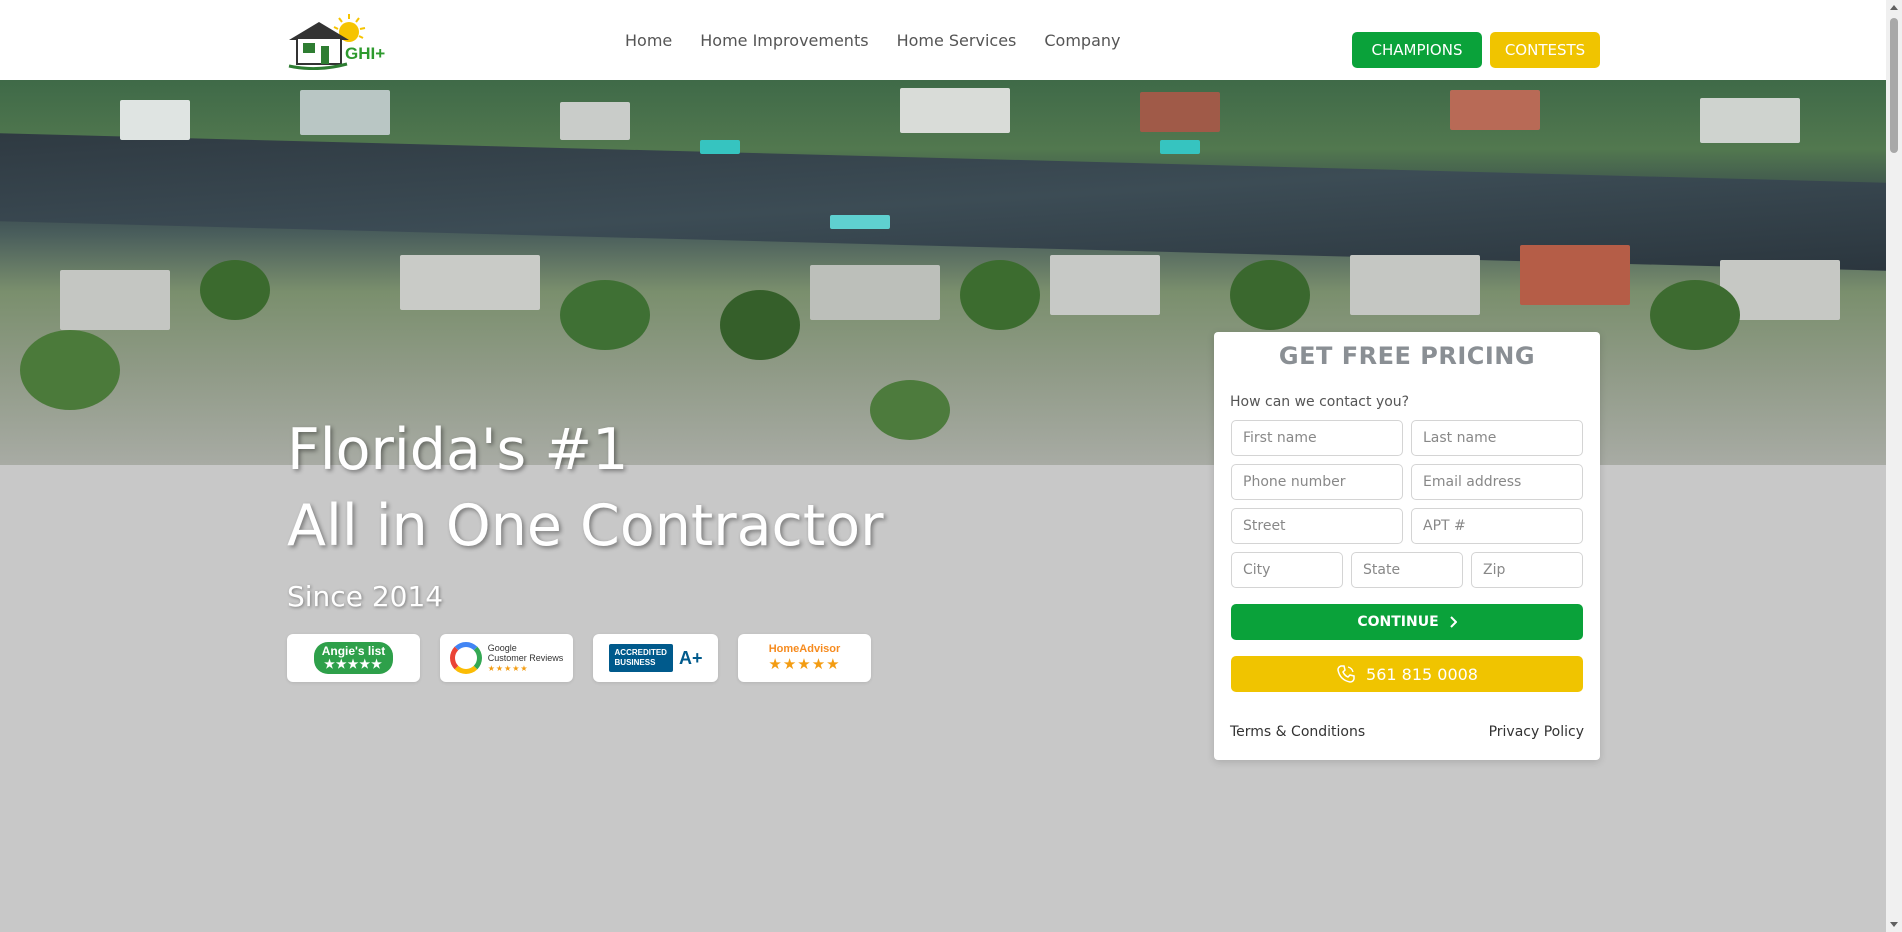 The height and width of the screenshot is (932, 1902). What do you see at coordinates (1398, 622) in the screenshot?
I see `continue-label: CONTINUE` at bounding box center [1398, 622].